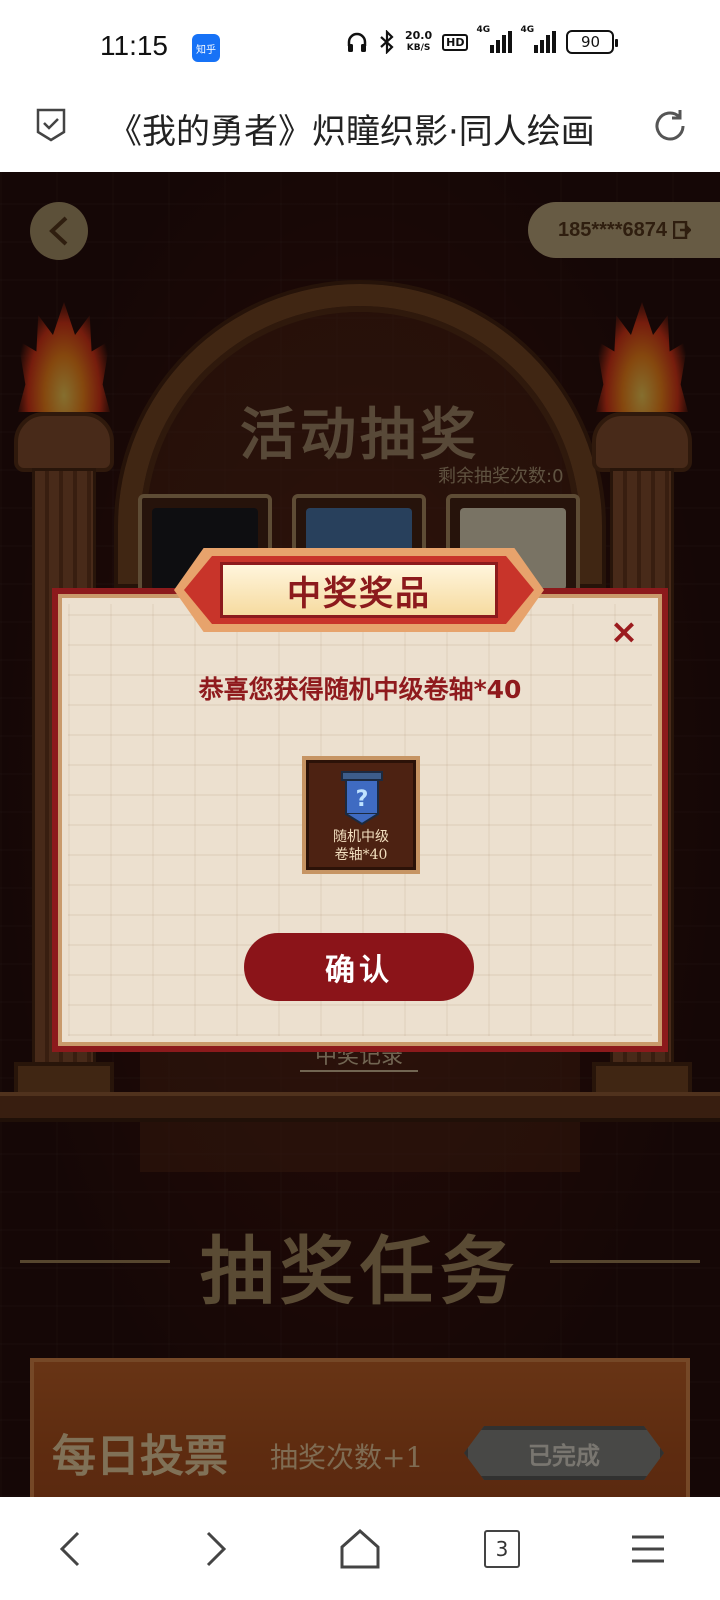  I want to click on close-icon: ×, so click(624, 632).